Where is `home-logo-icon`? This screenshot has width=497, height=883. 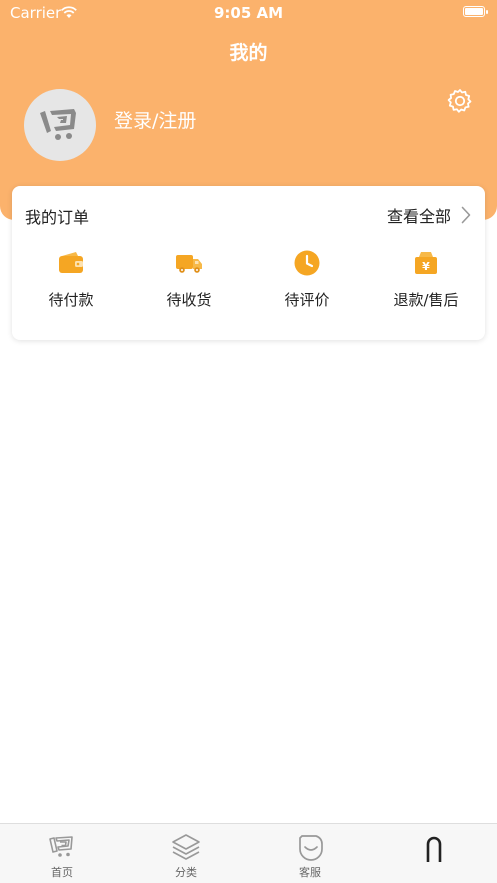 home-logo-icon is located at coordinates (61, 846).